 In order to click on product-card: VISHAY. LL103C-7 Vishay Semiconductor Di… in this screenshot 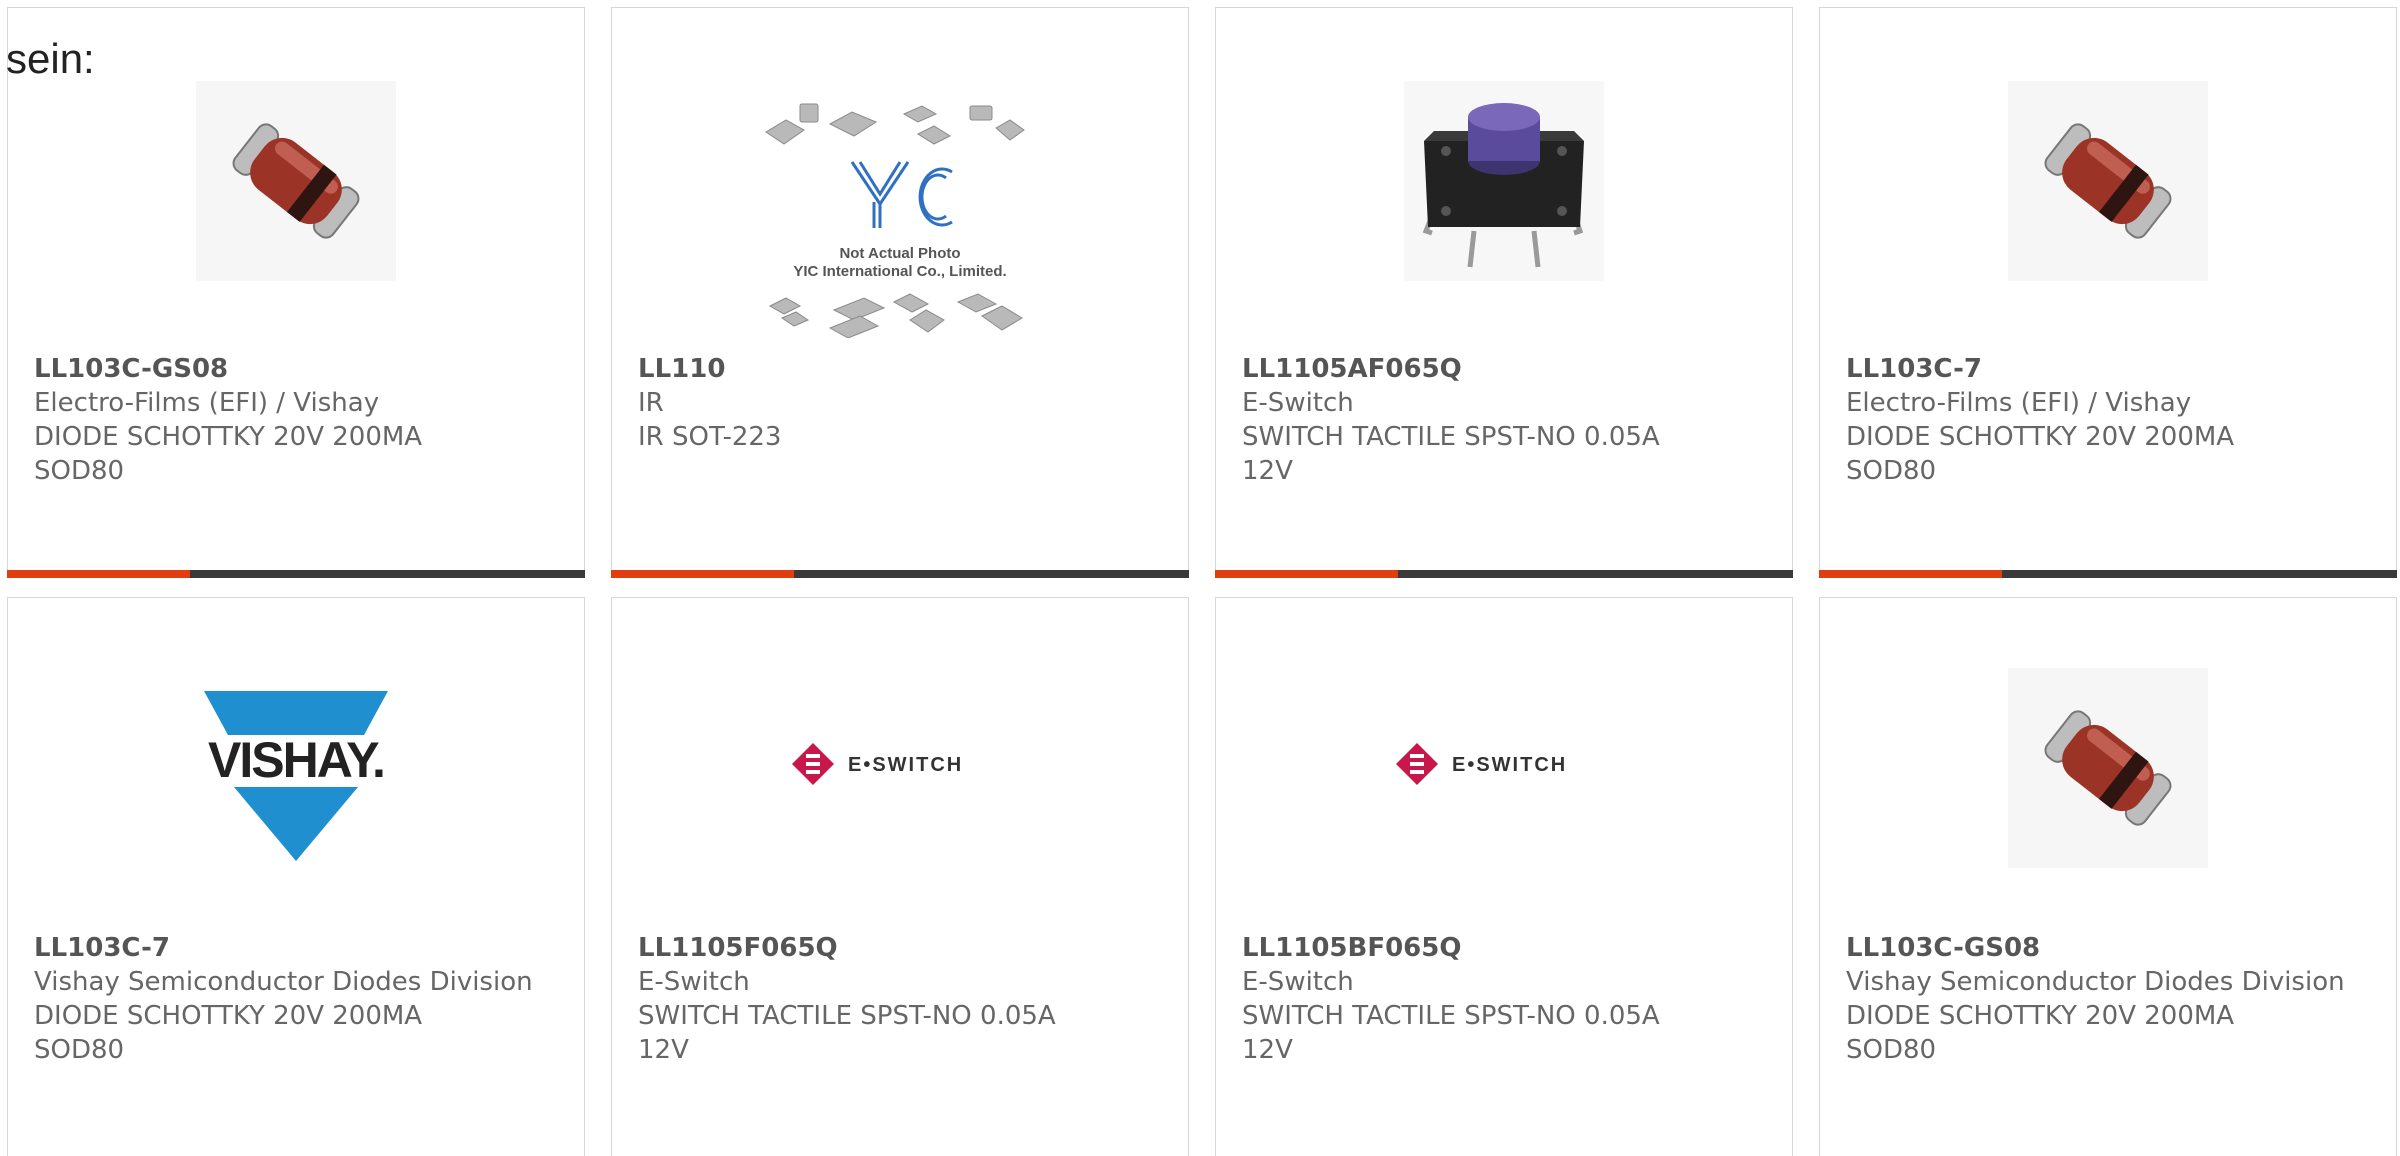, I will do `click(296, 876)`.